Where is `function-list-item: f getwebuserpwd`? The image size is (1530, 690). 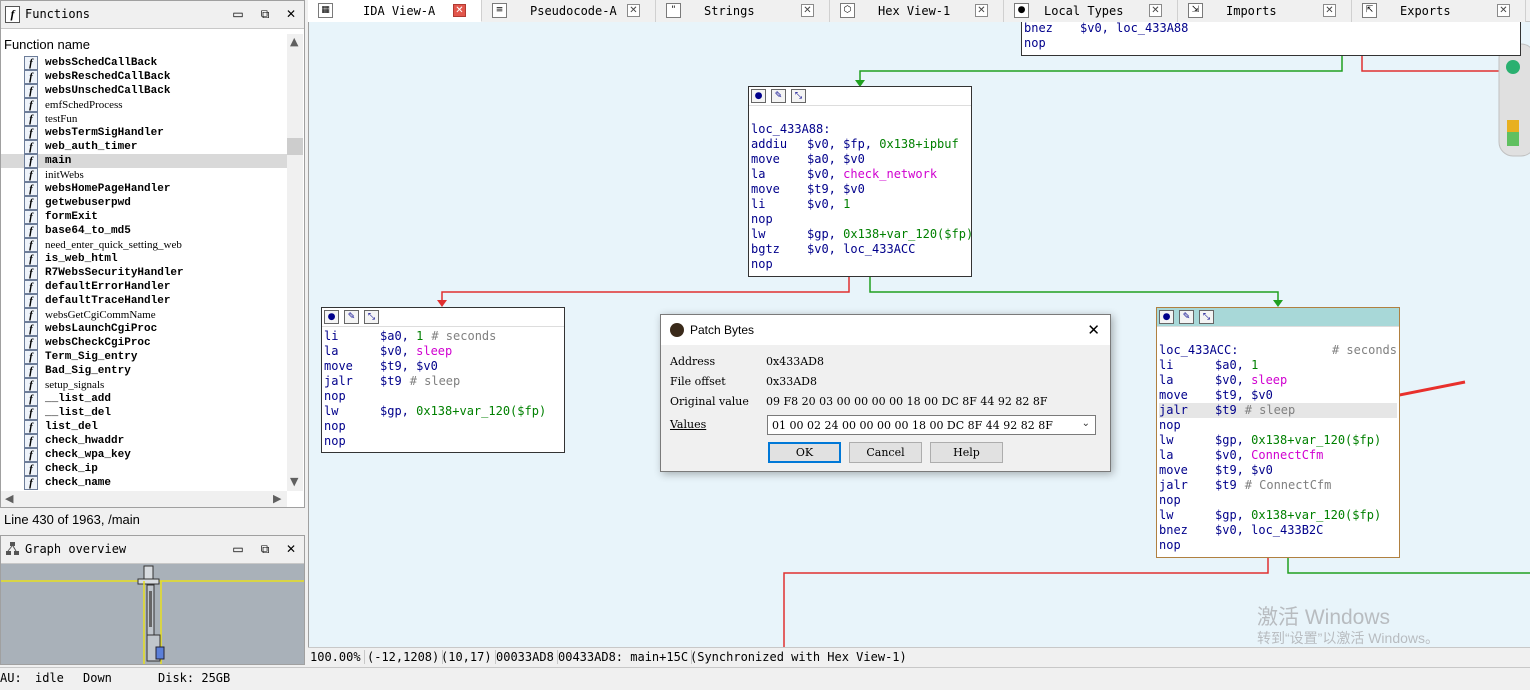
function-list-item: f getwebuserpwd is located at coordinates (144, 203).